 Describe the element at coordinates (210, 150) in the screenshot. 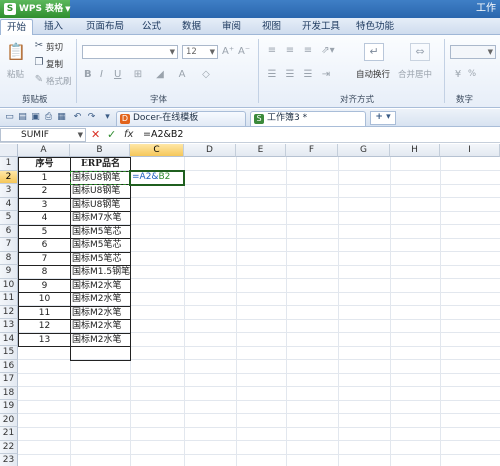

I see `column-header-d: D` at that location.